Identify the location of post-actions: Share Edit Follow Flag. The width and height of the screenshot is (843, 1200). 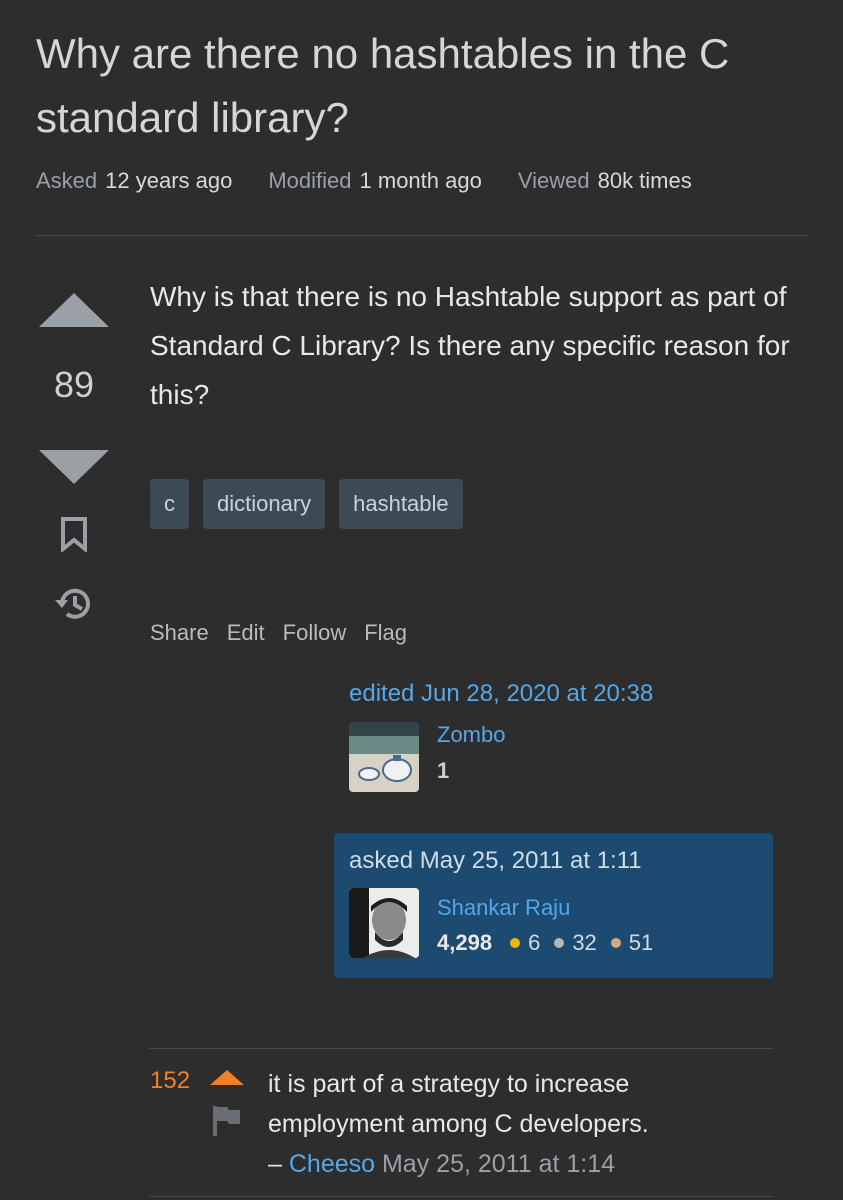
(278, 633).